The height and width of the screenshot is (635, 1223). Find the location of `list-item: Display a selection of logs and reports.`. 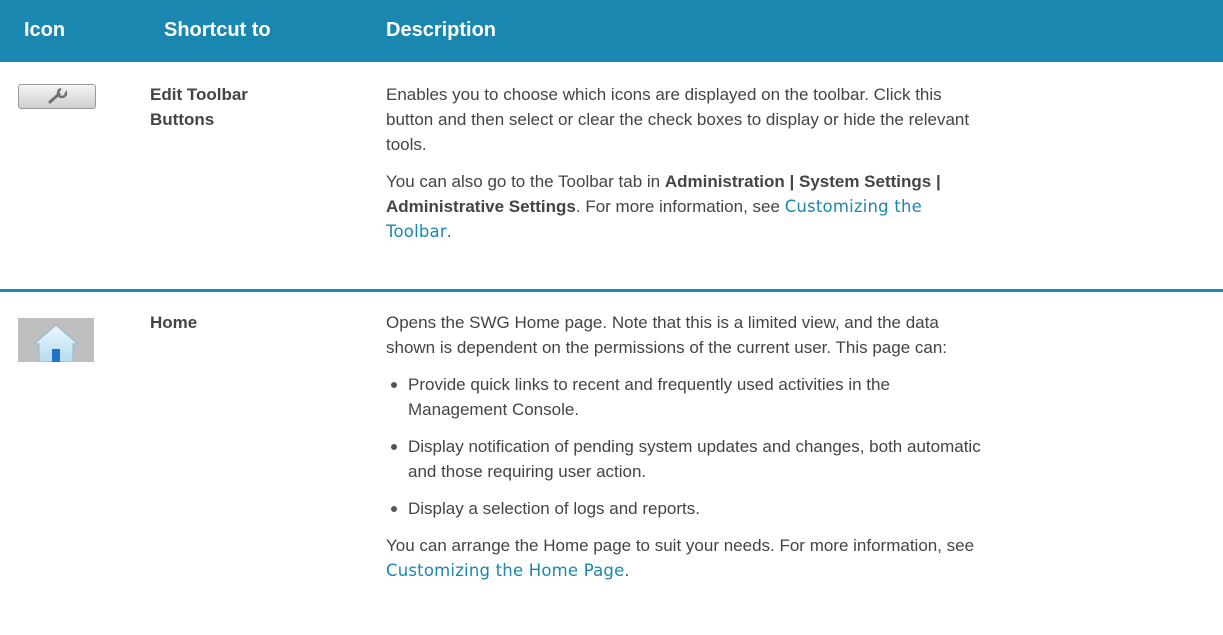

list-item: Display a selection of logs and reports. is located at coordinates (796, 508).